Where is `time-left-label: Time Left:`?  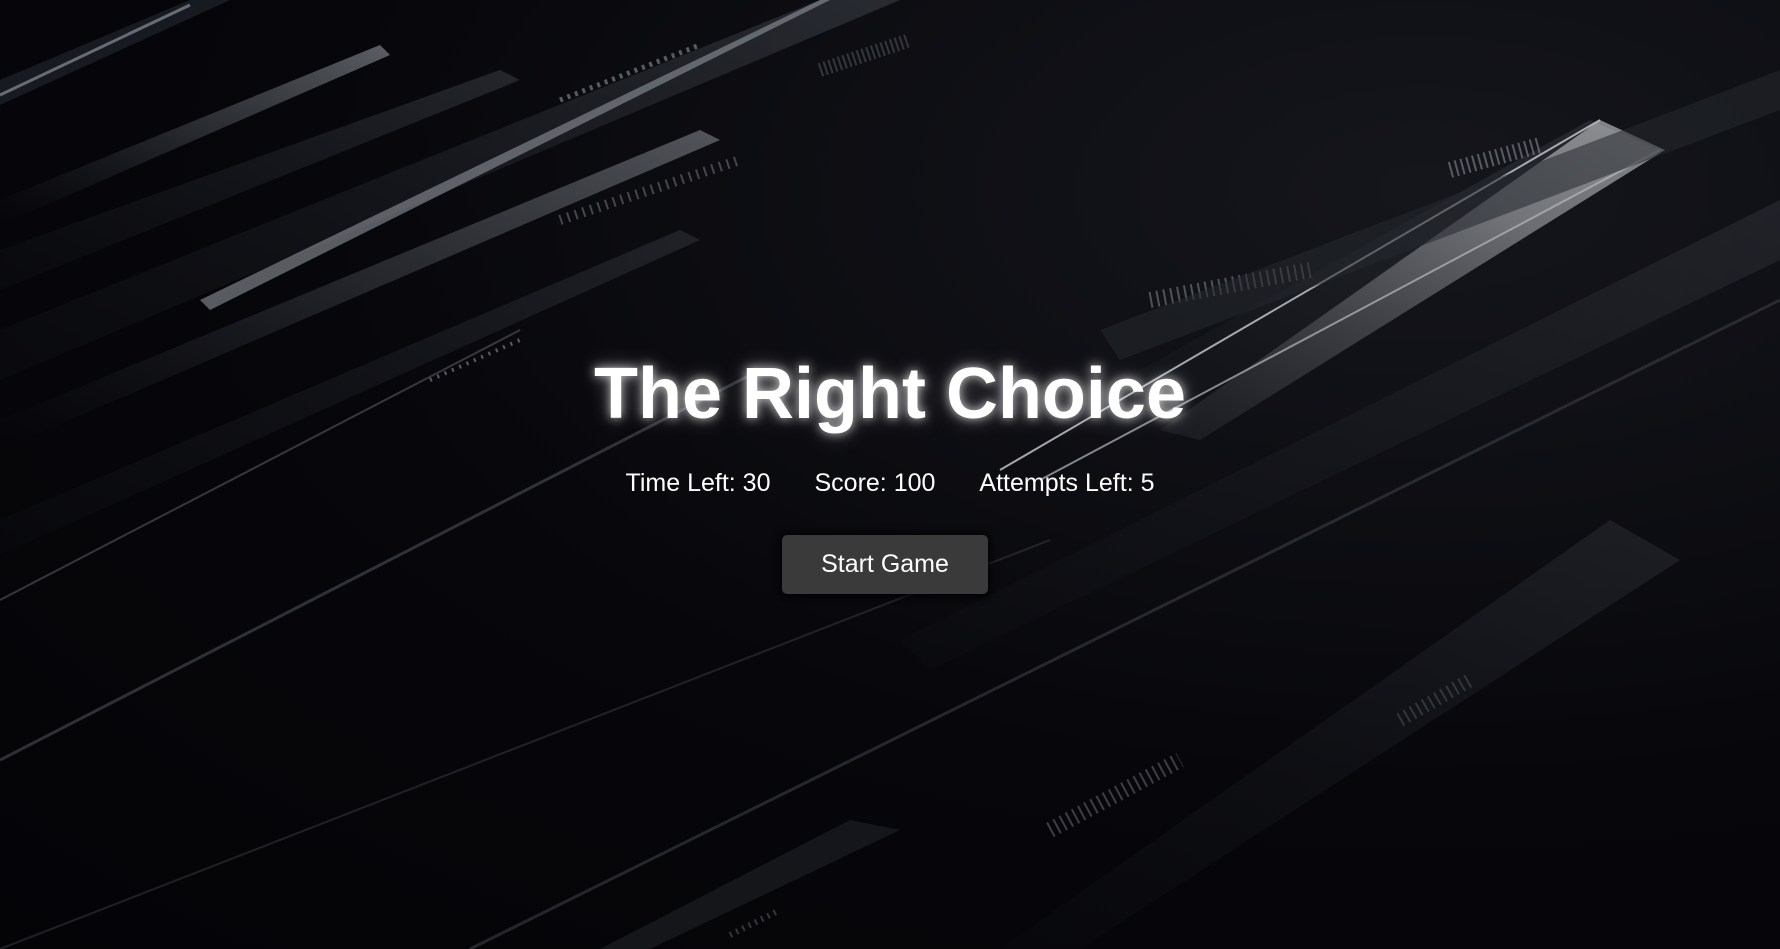 time-left-label: Time Left: is located at coordinates (684, 483).